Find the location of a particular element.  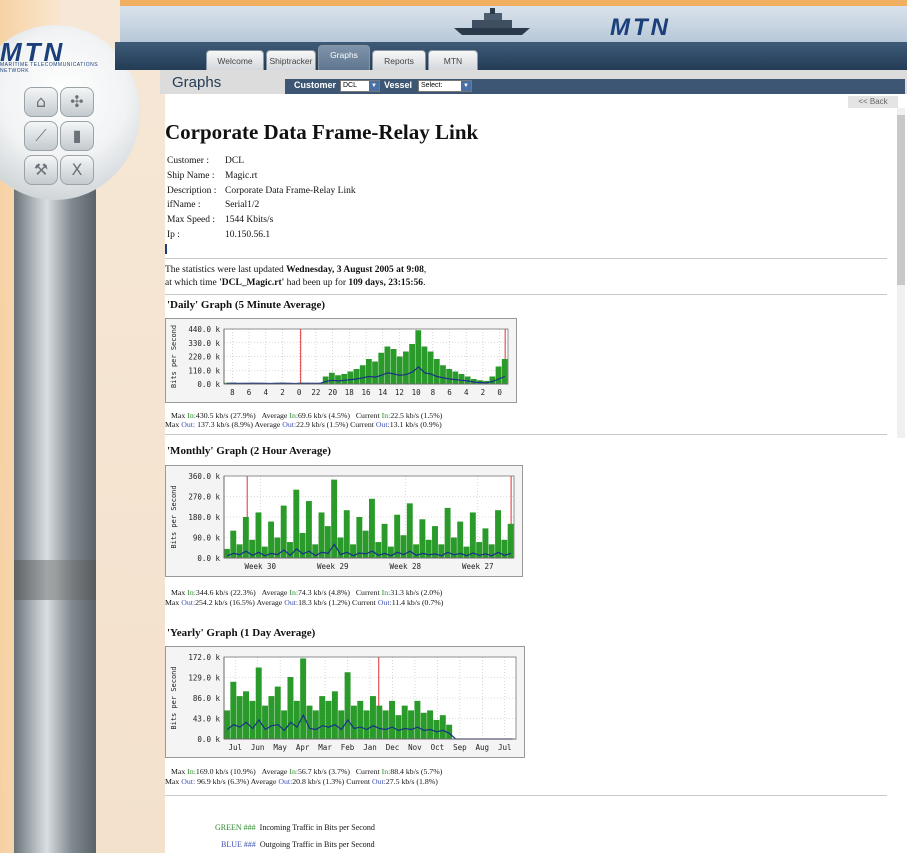

tab-mtn: MTN is located at coordinates (453, 60).